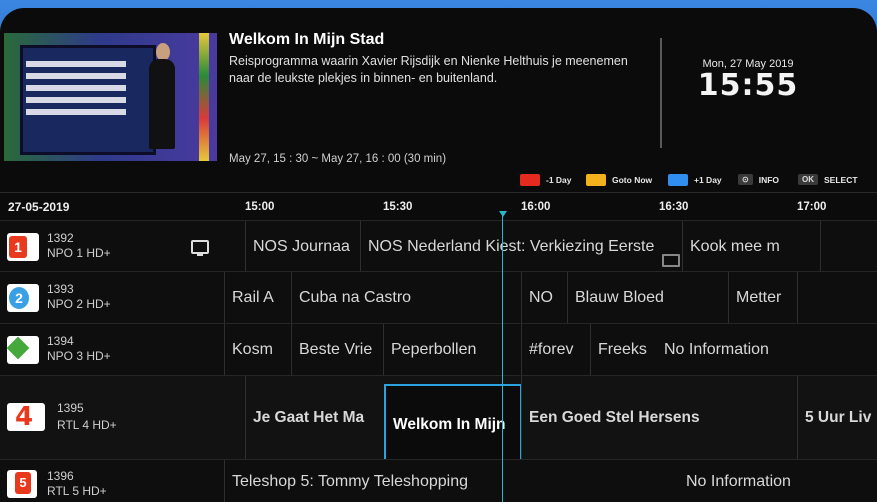 The width and height of the screenshot is (877, 502). Describe the element at coordinates (60, 341) in the screenshot. I see `channel-number: 1394` at that location.